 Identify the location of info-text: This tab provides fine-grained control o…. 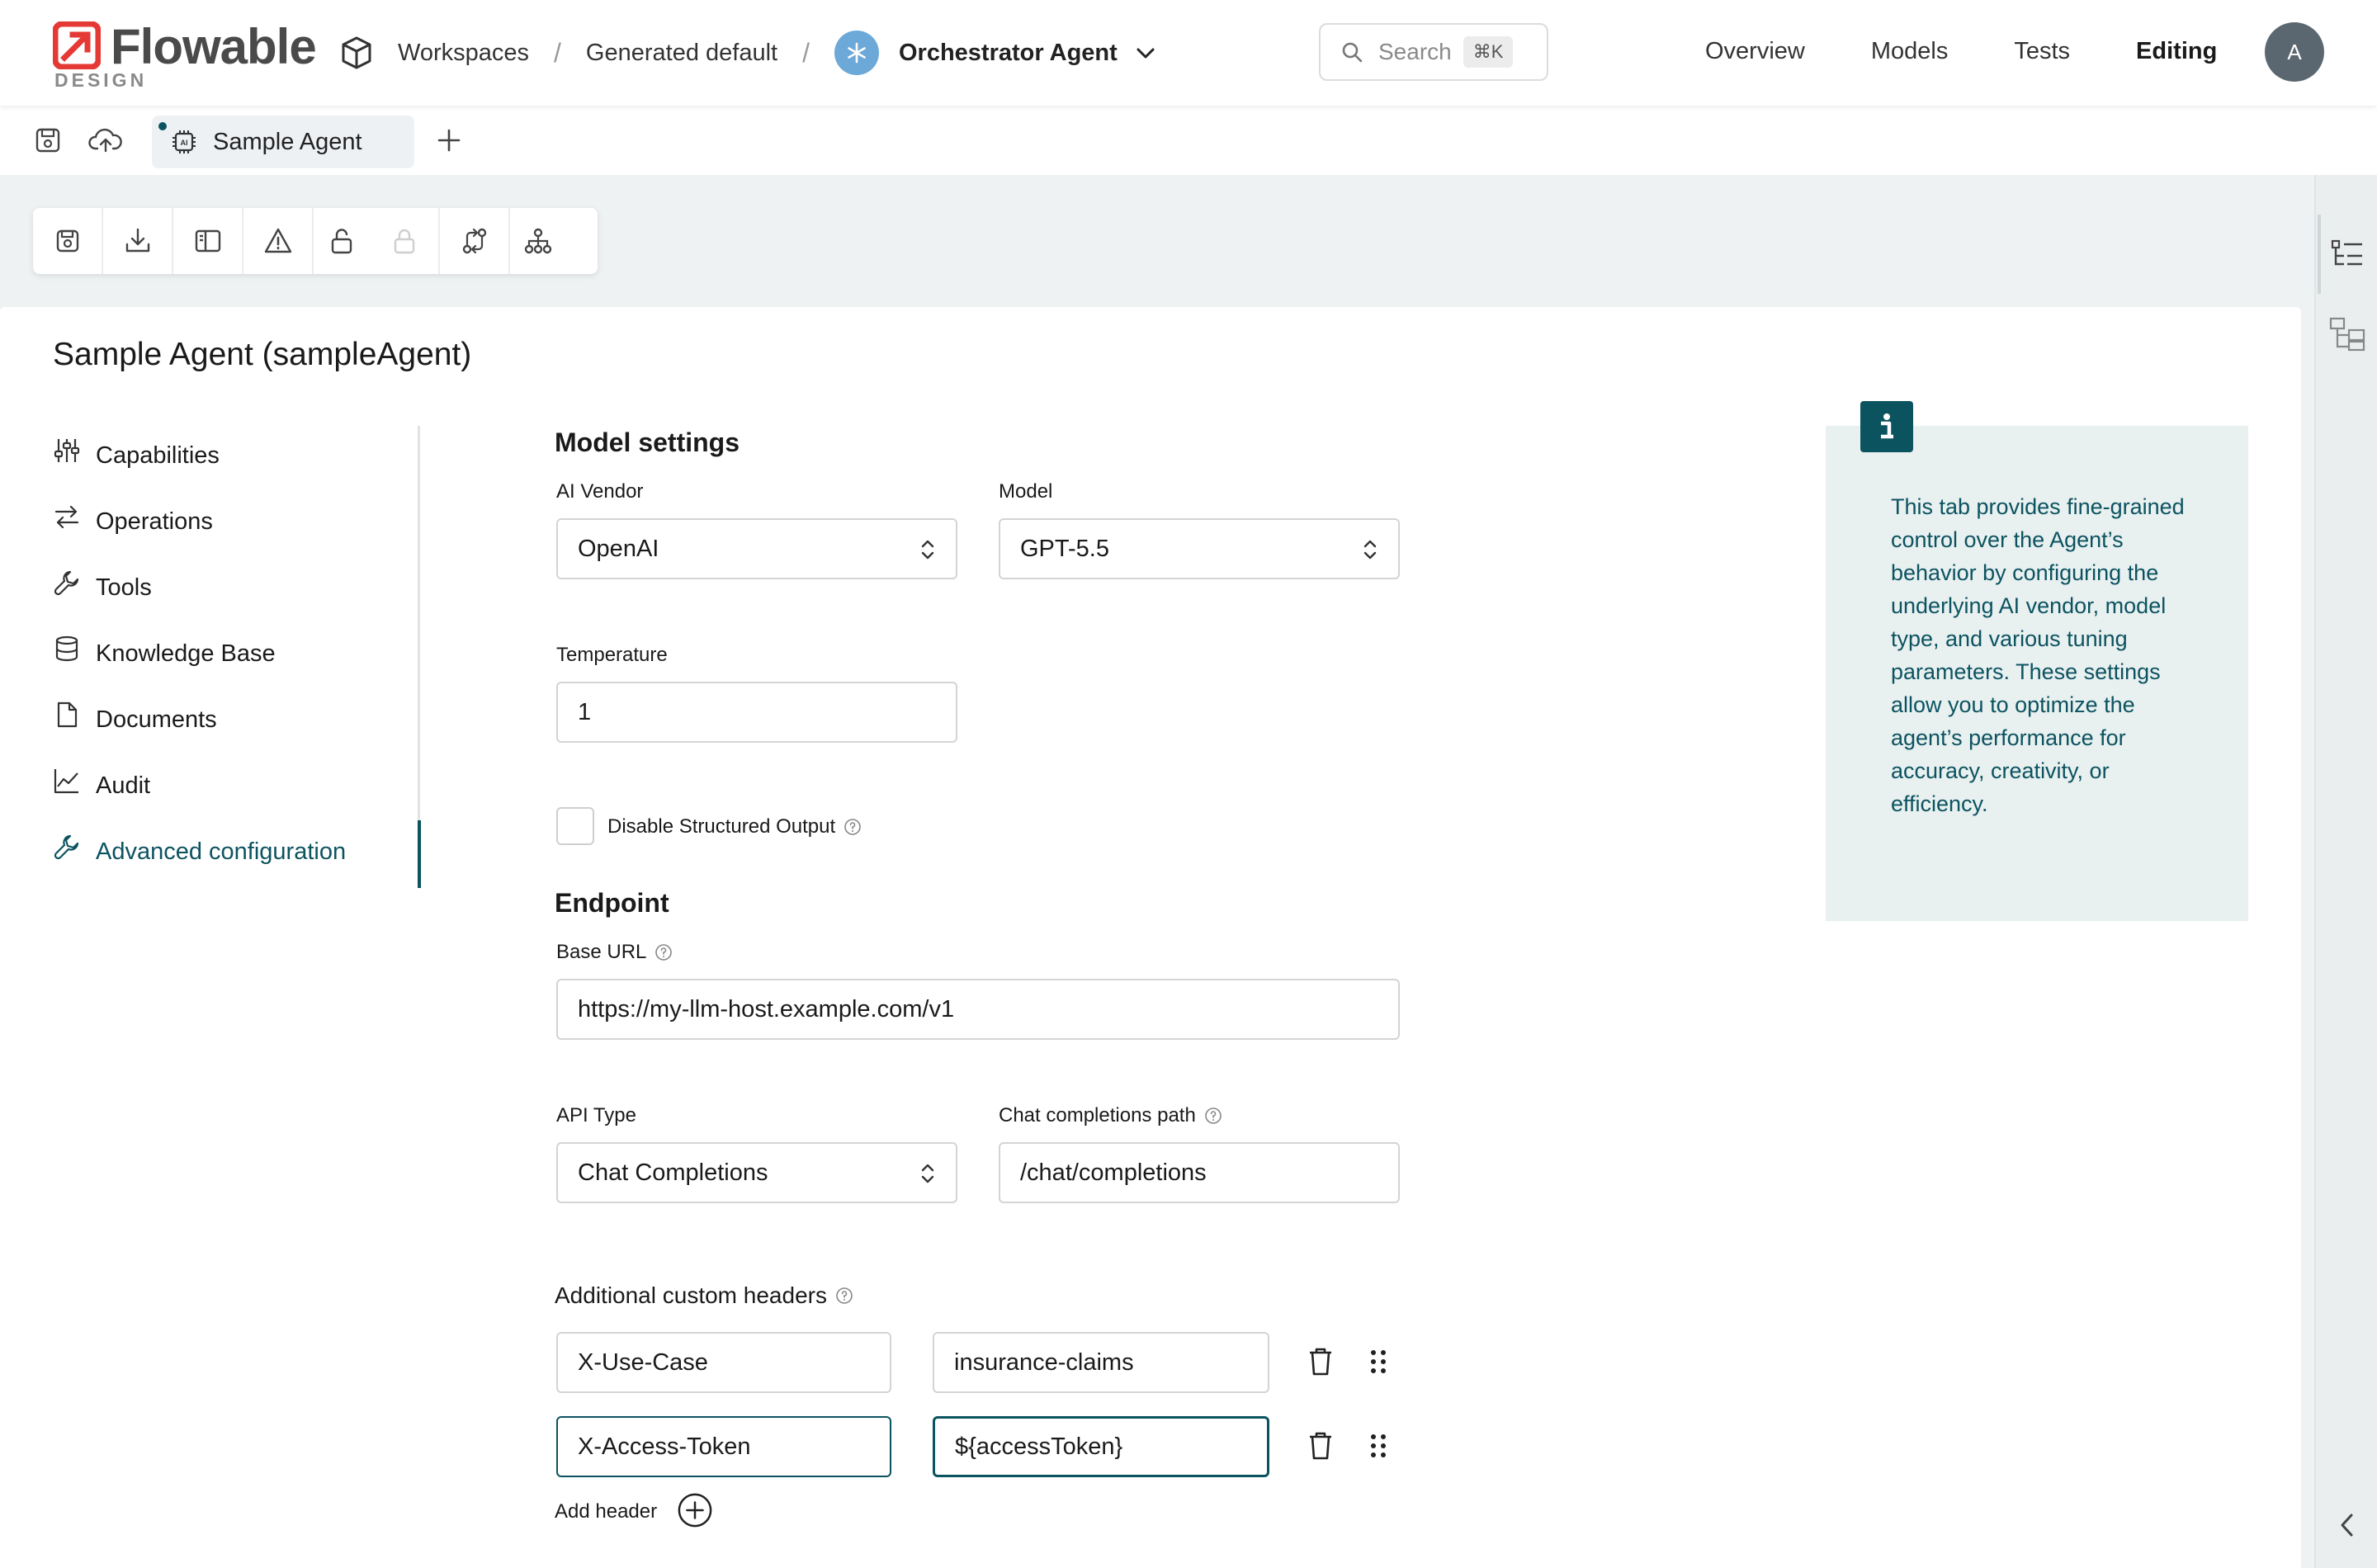
(2038, 655).